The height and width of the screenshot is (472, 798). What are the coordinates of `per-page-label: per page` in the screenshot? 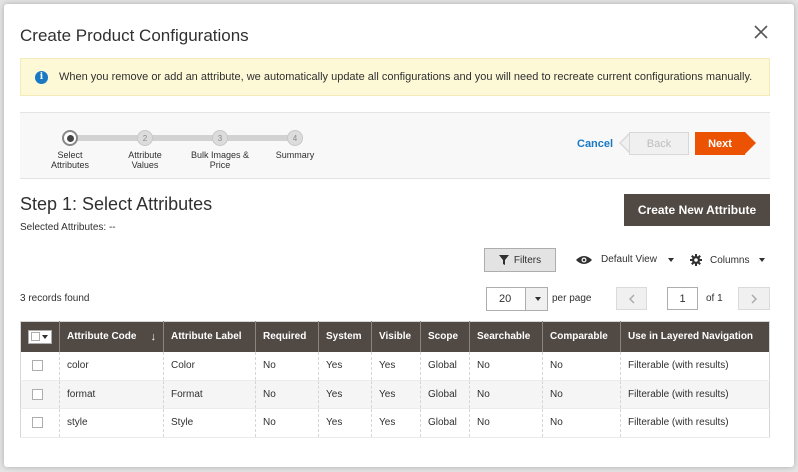 It's located at (572, 298).